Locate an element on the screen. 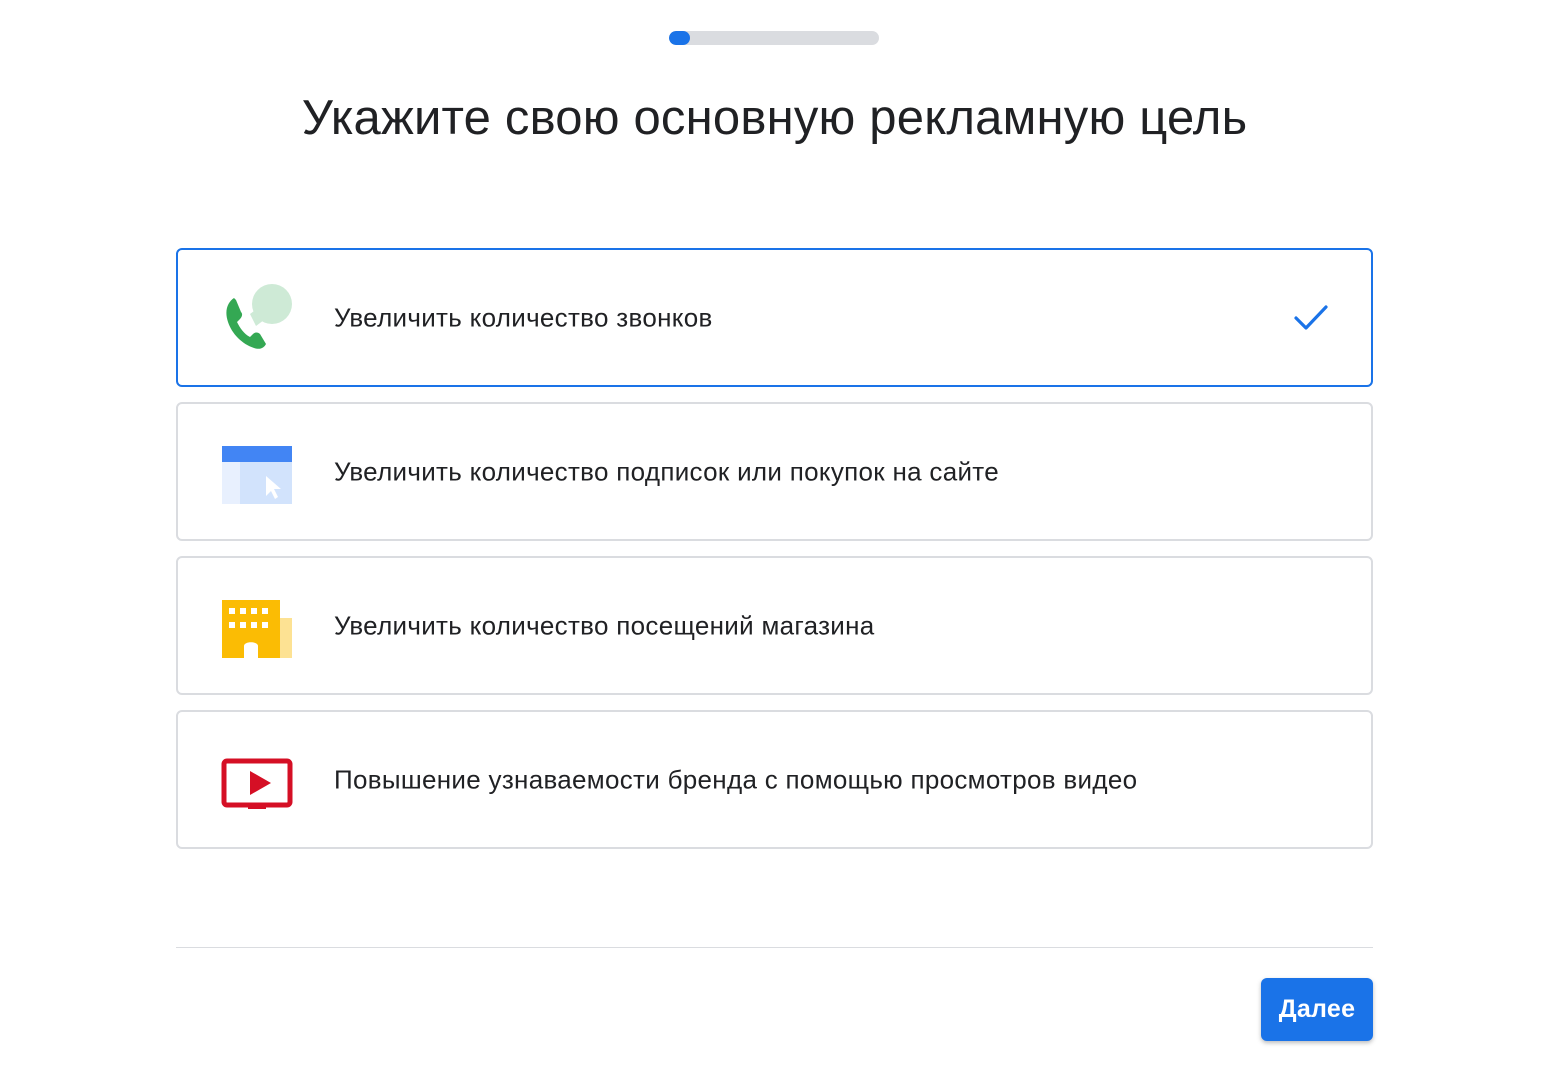 Image resolution: width=1549 pixels, height=1080 pixels. checkmark-icon is located at coordinates (1311, 318).